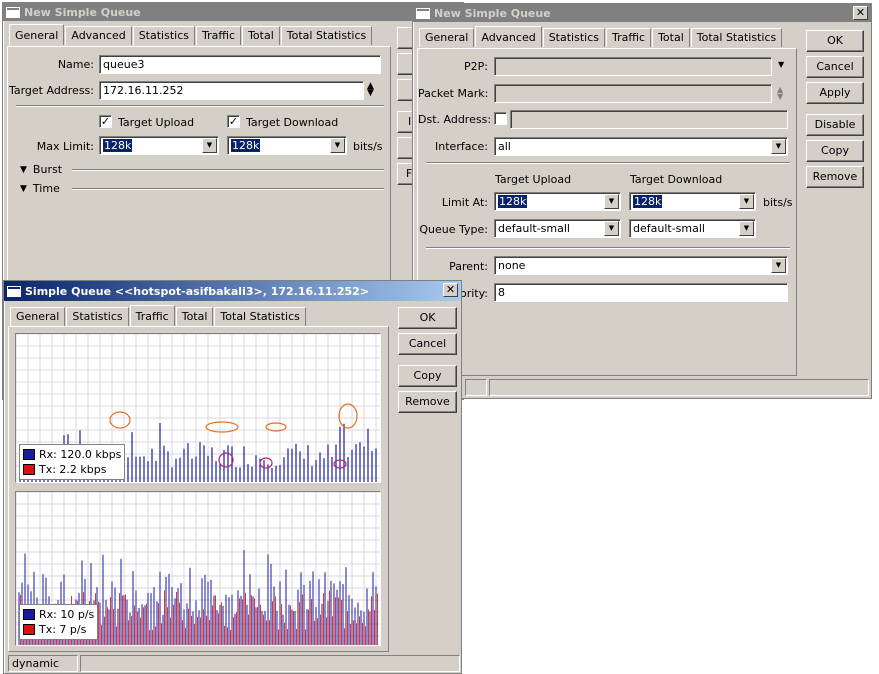 This screenshot has width=879, height=674. I want to click on interface-select: all ▼, so click(641, 146).